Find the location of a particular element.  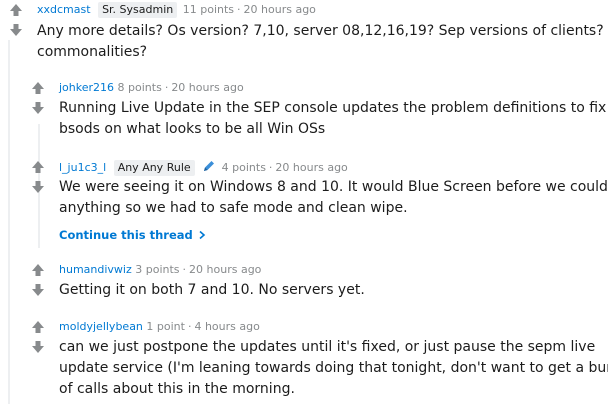

chevron-right-icon is located at coordinates (202, 236).